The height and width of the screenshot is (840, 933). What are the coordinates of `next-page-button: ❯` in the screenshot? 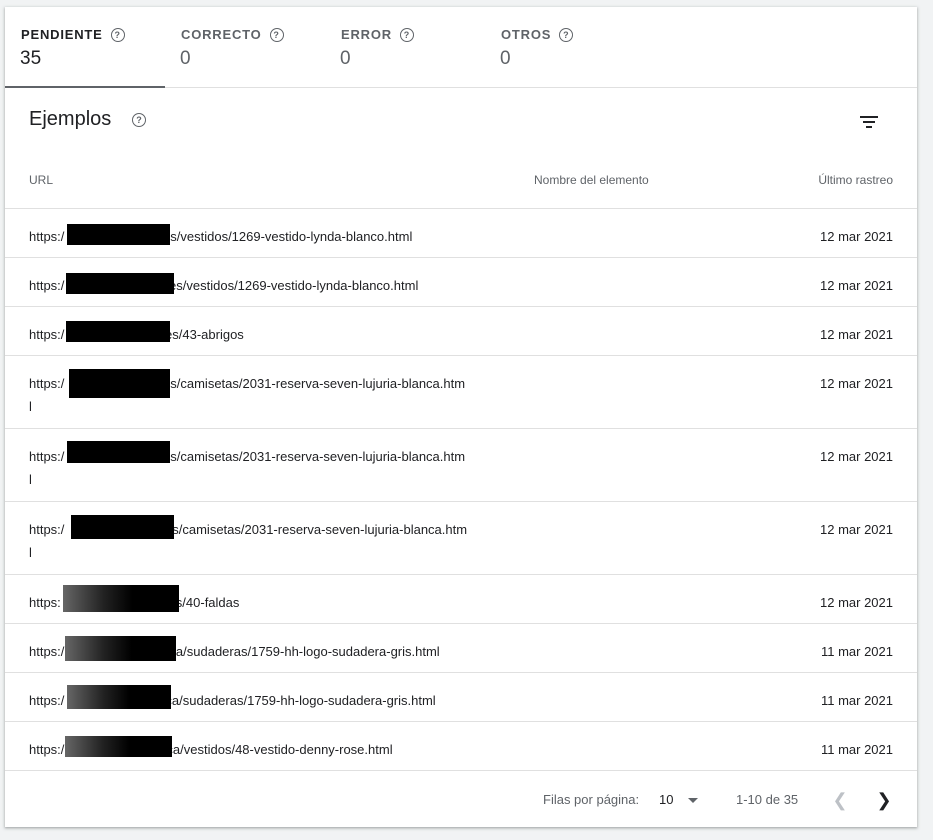 It's located at (884, 800).